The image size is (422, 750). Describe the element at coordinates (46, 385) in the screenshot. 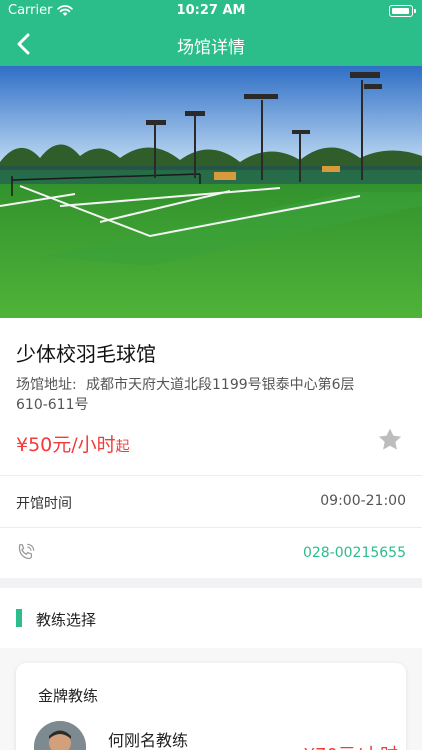

I see `address-label: 场馆地址:` at that location.